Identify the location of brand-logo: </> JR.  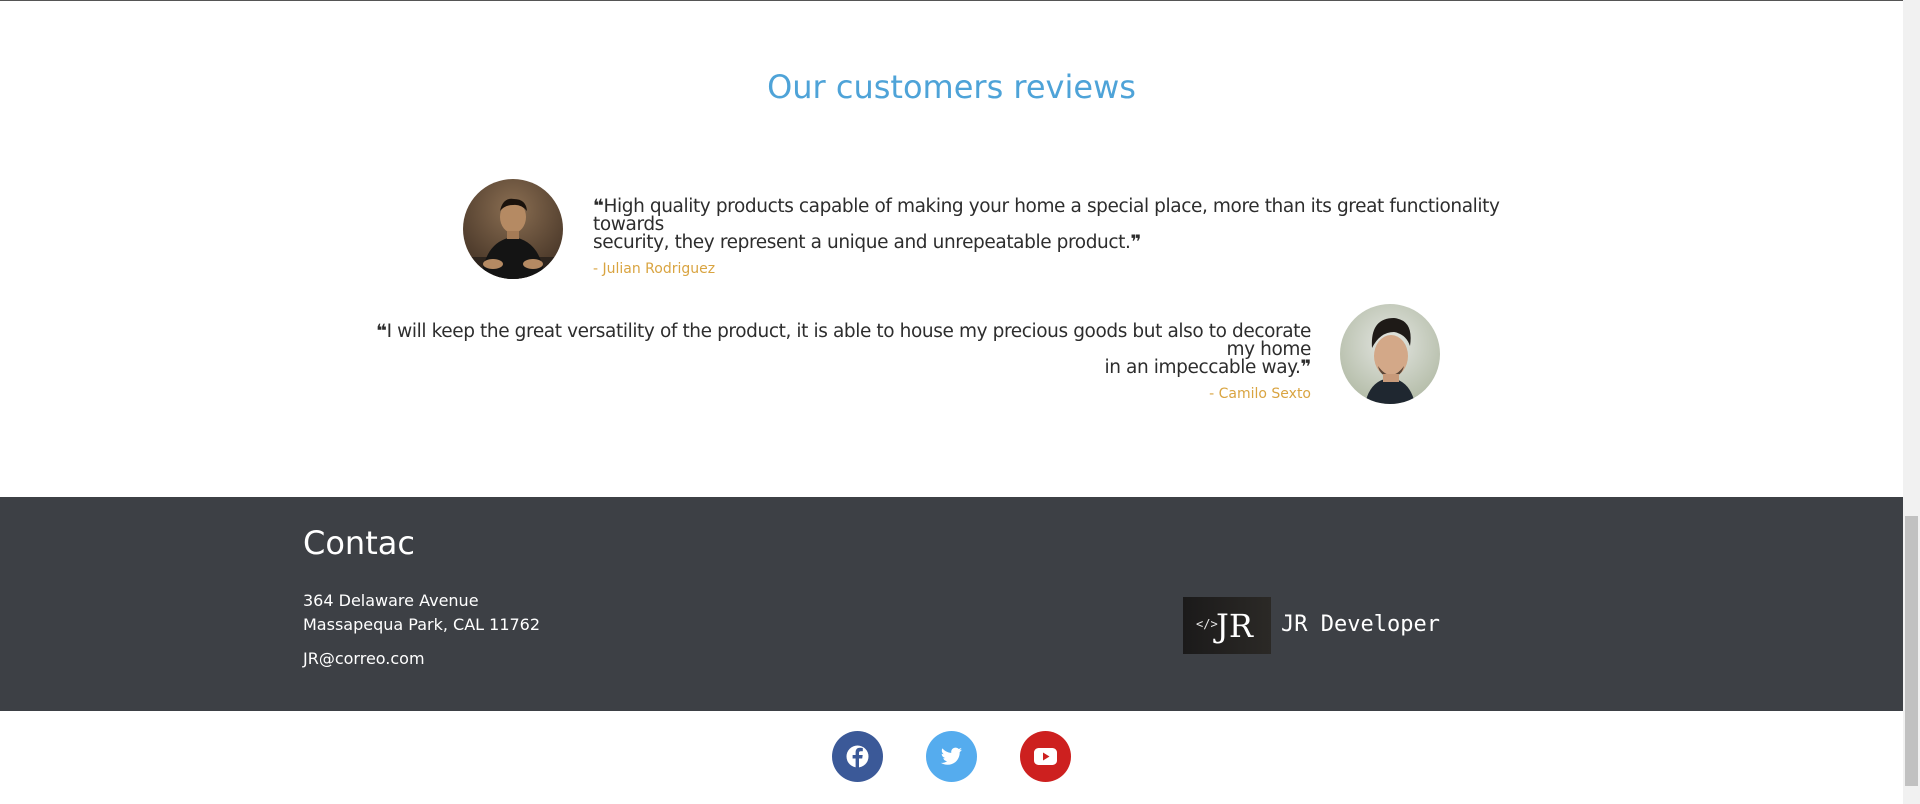
(1227, 625).